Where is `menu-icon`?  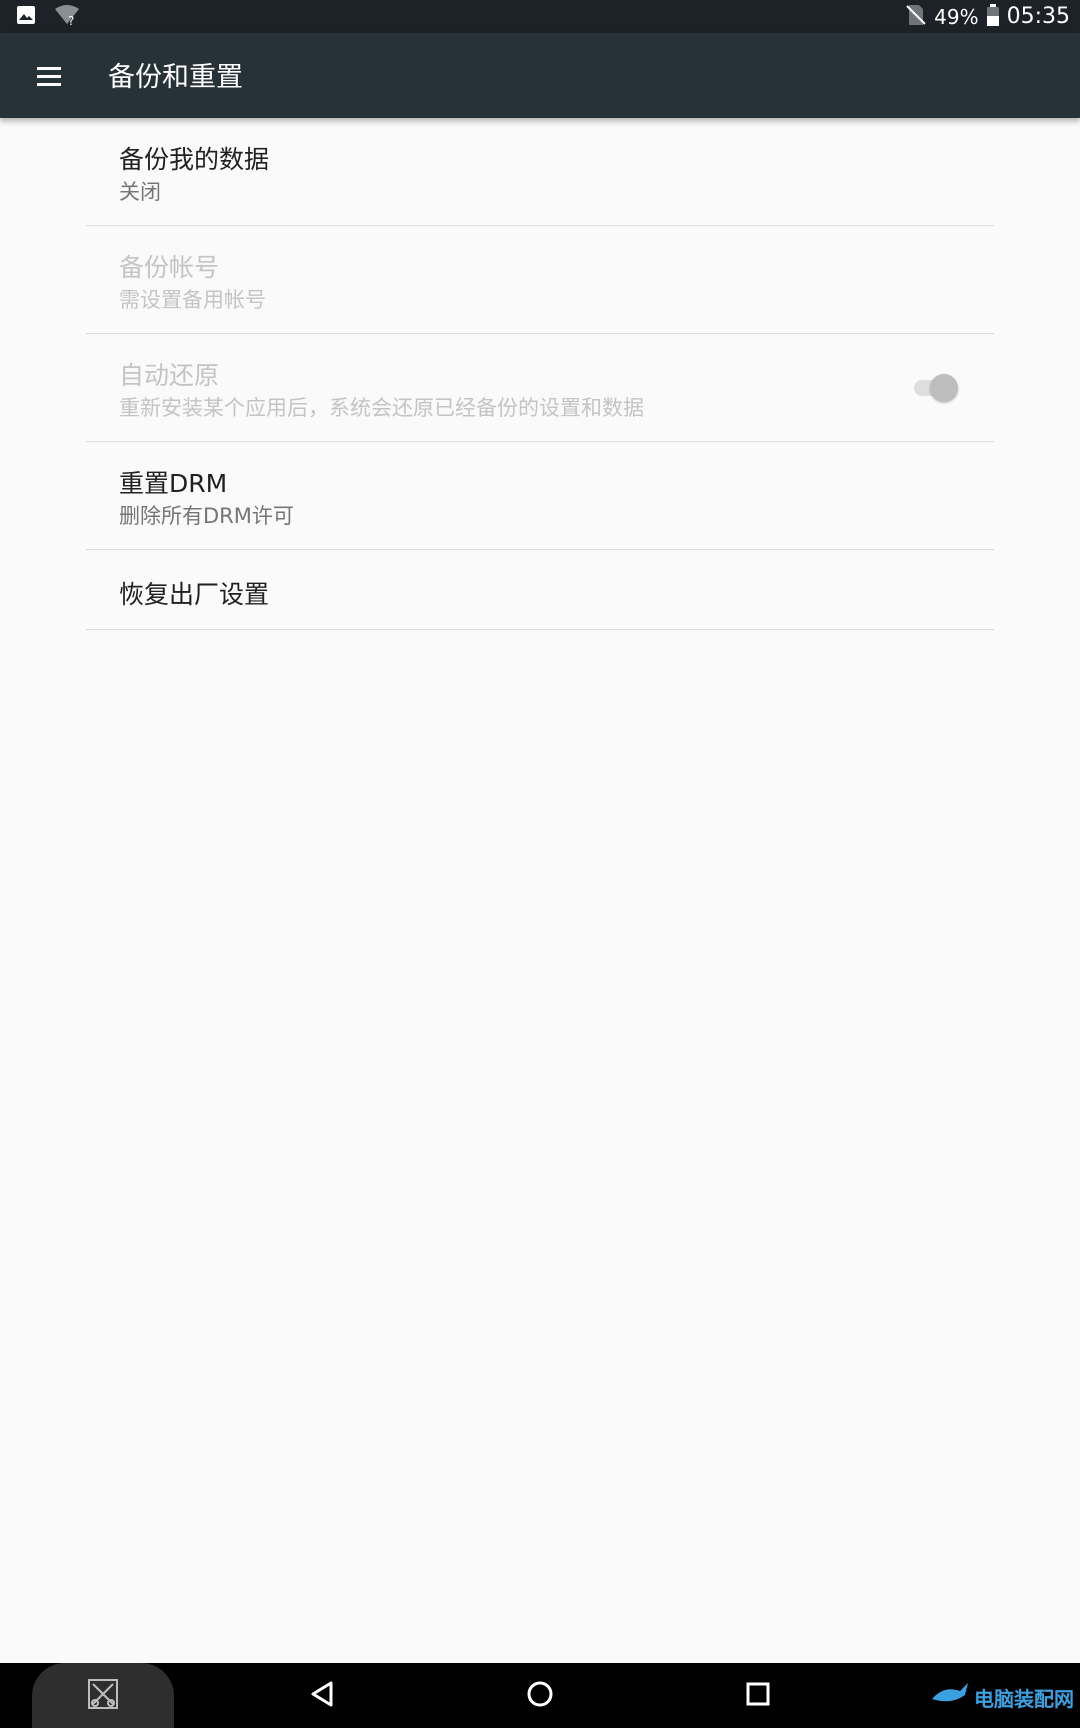 menu-icon is located at coordinates (49, 76).